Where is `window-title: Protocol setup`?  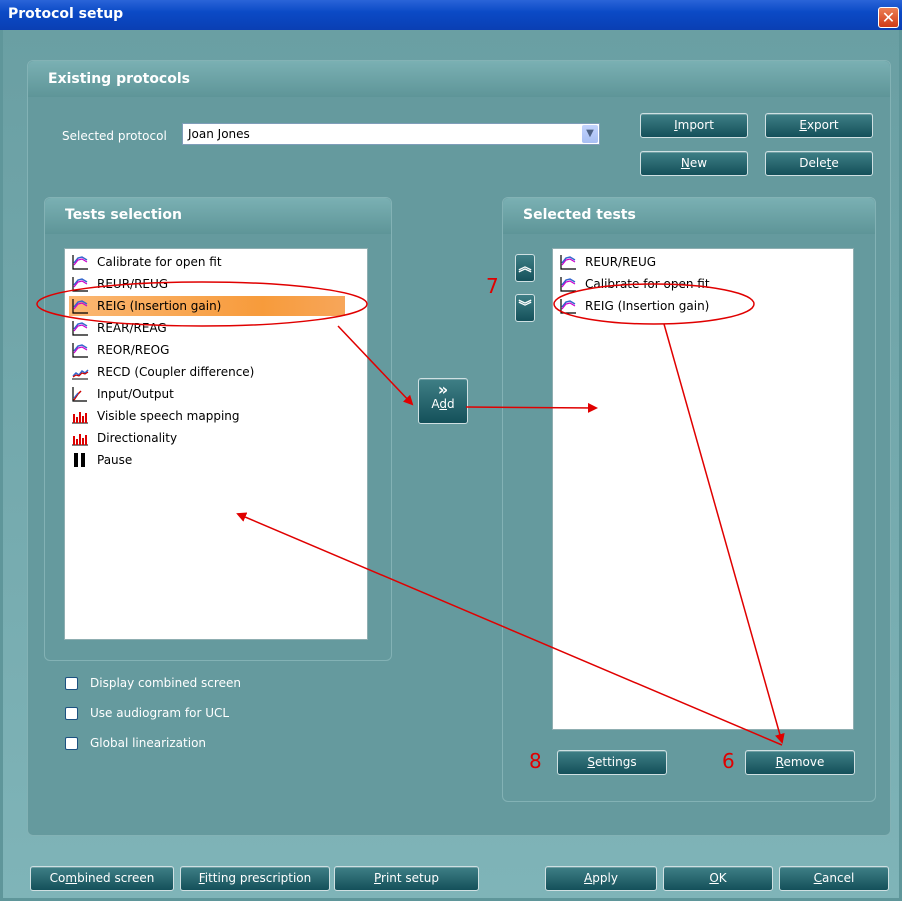
window-title: Protocol setup is located at coordinates (66, 14).